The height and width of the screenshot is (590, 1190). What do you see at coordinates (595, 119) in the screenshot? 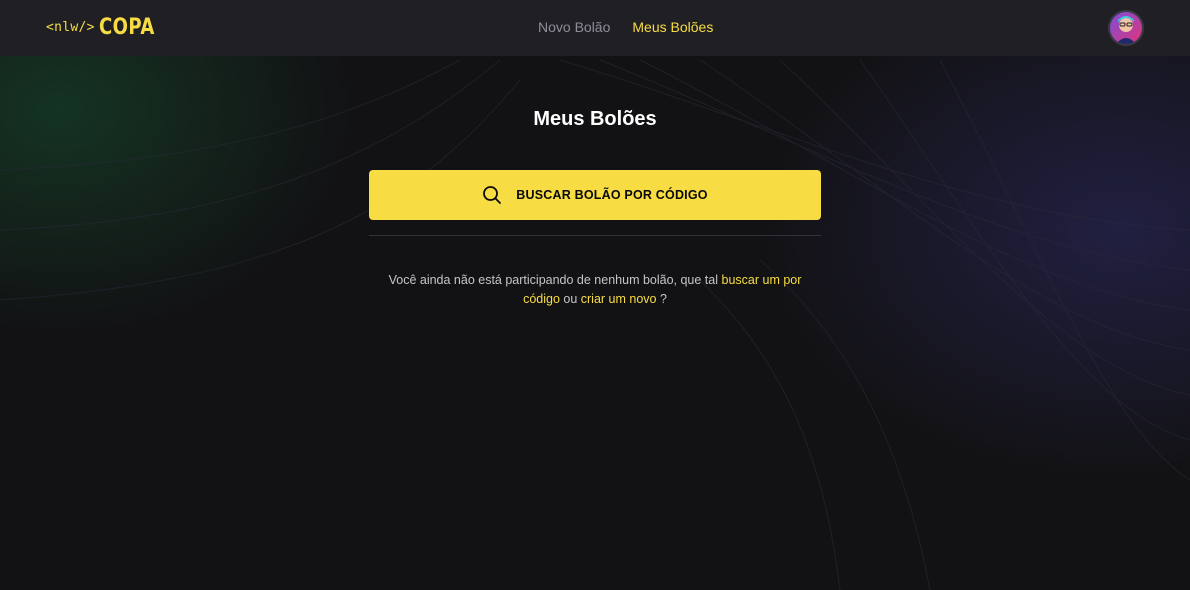
I see `page-title: Meus Bolões` at bounding box center [595, 119].